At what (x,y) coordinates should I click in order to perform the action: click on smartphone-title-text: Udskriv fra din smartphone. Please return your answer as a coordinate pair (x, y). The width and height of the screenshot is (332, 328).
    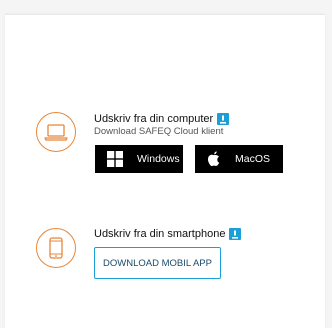
    Looking at the image, I should click on (160, 234).